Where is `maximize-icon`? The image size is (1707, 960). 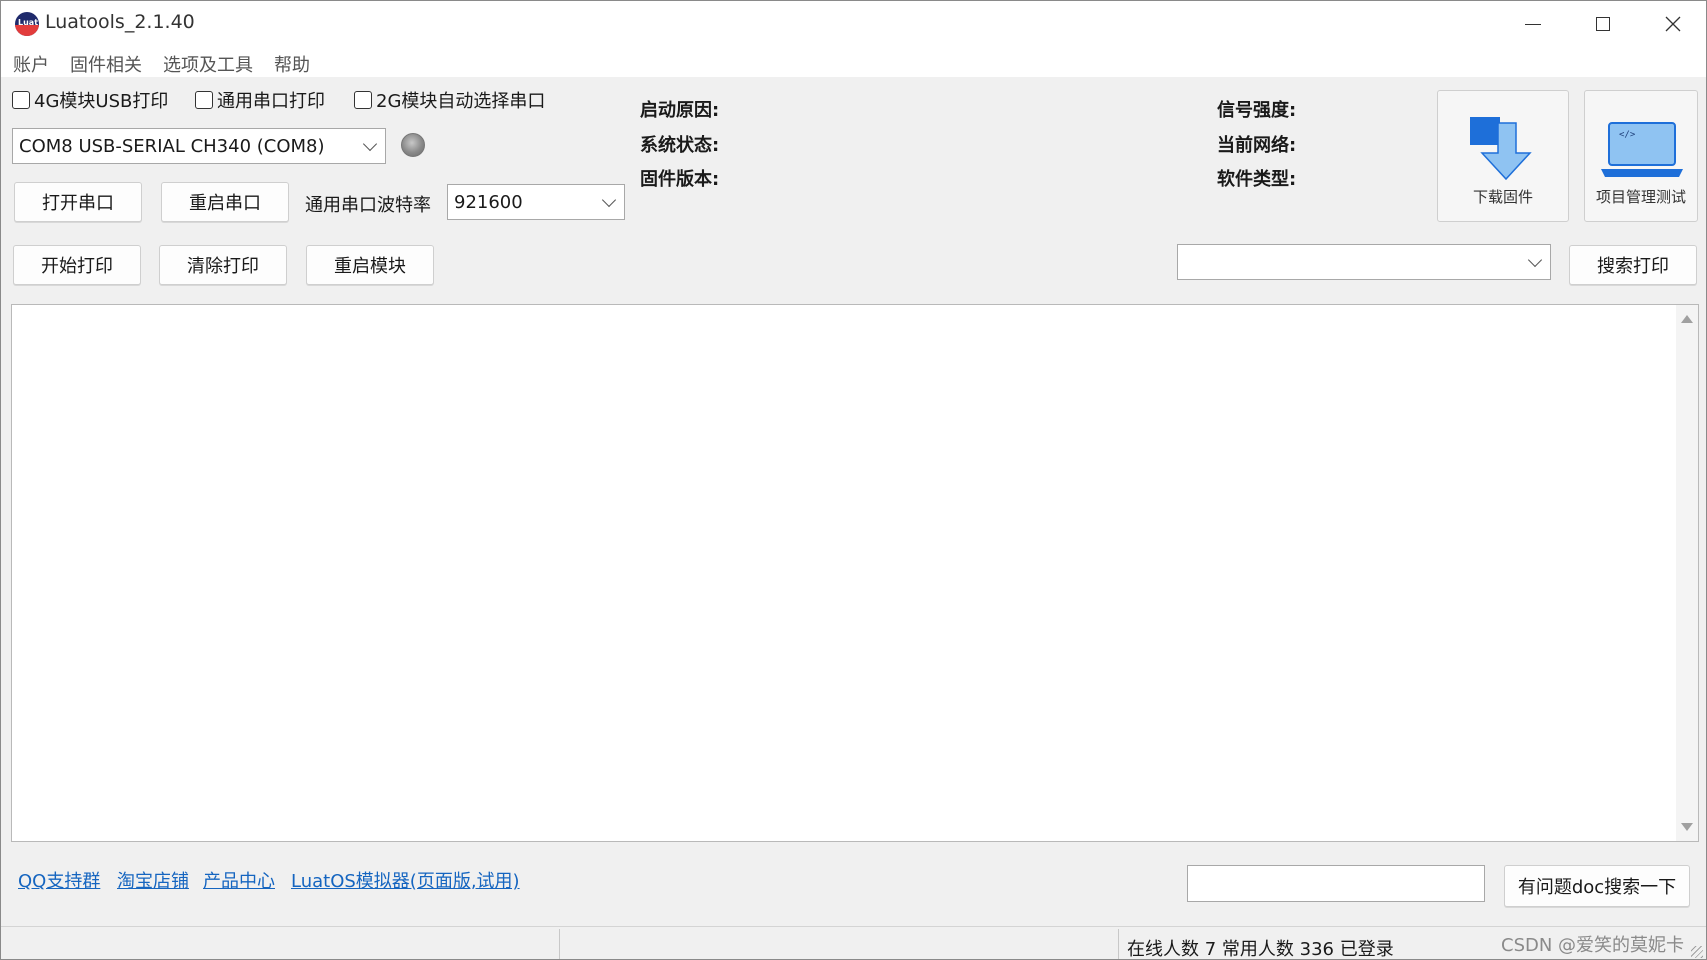
maximize-icon is located at coordinates (1603, 24).